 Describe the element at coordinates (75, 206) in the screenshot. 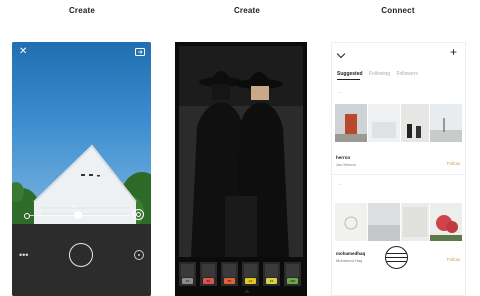

I see `exposure-value: 0.0` at that location.